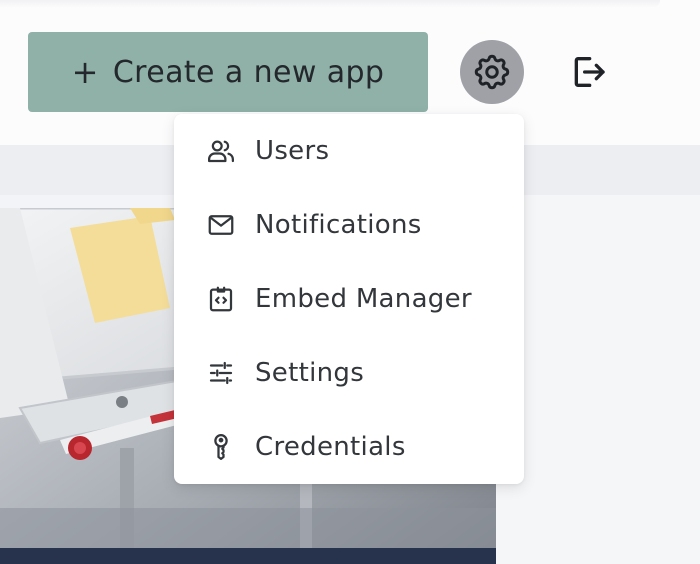  Describe the element at coordinates (248, 72) in the screenshot. I see `create-app-label: Create a new app` at that location.